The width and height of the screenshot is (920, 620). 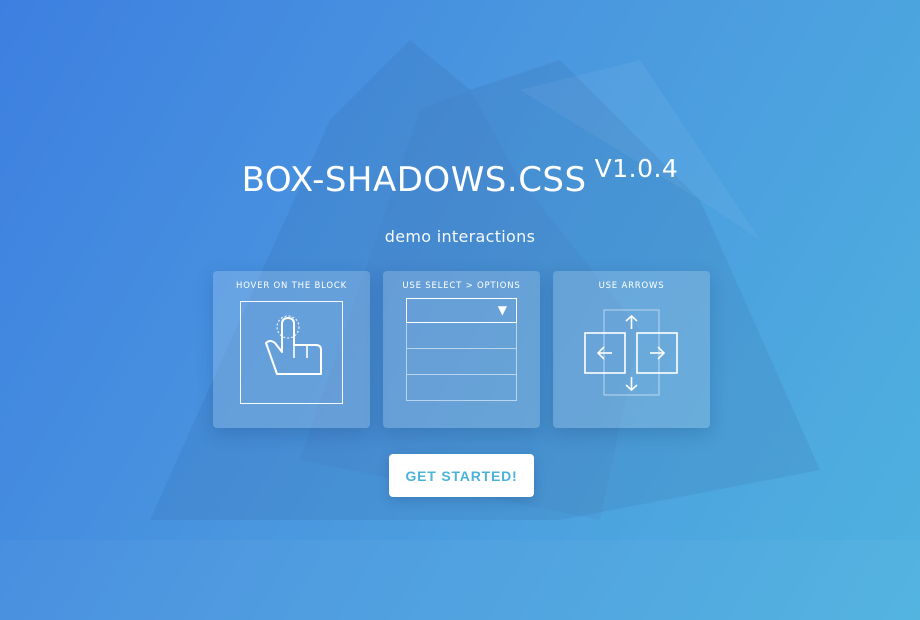 I want to click on select-demo-card: USE SELECT > OPTIONS ▼, so click(x=461, y=349).